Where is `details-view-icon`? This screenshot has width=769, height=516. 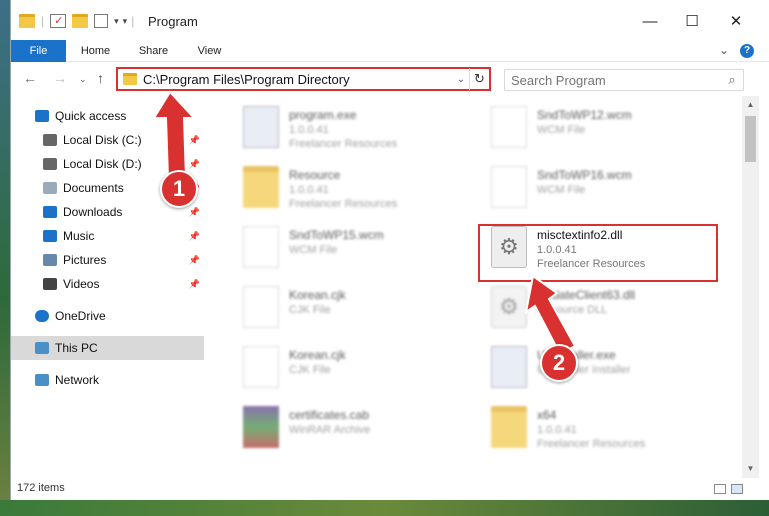 details-view-icon is located at coordinates (720, 489).